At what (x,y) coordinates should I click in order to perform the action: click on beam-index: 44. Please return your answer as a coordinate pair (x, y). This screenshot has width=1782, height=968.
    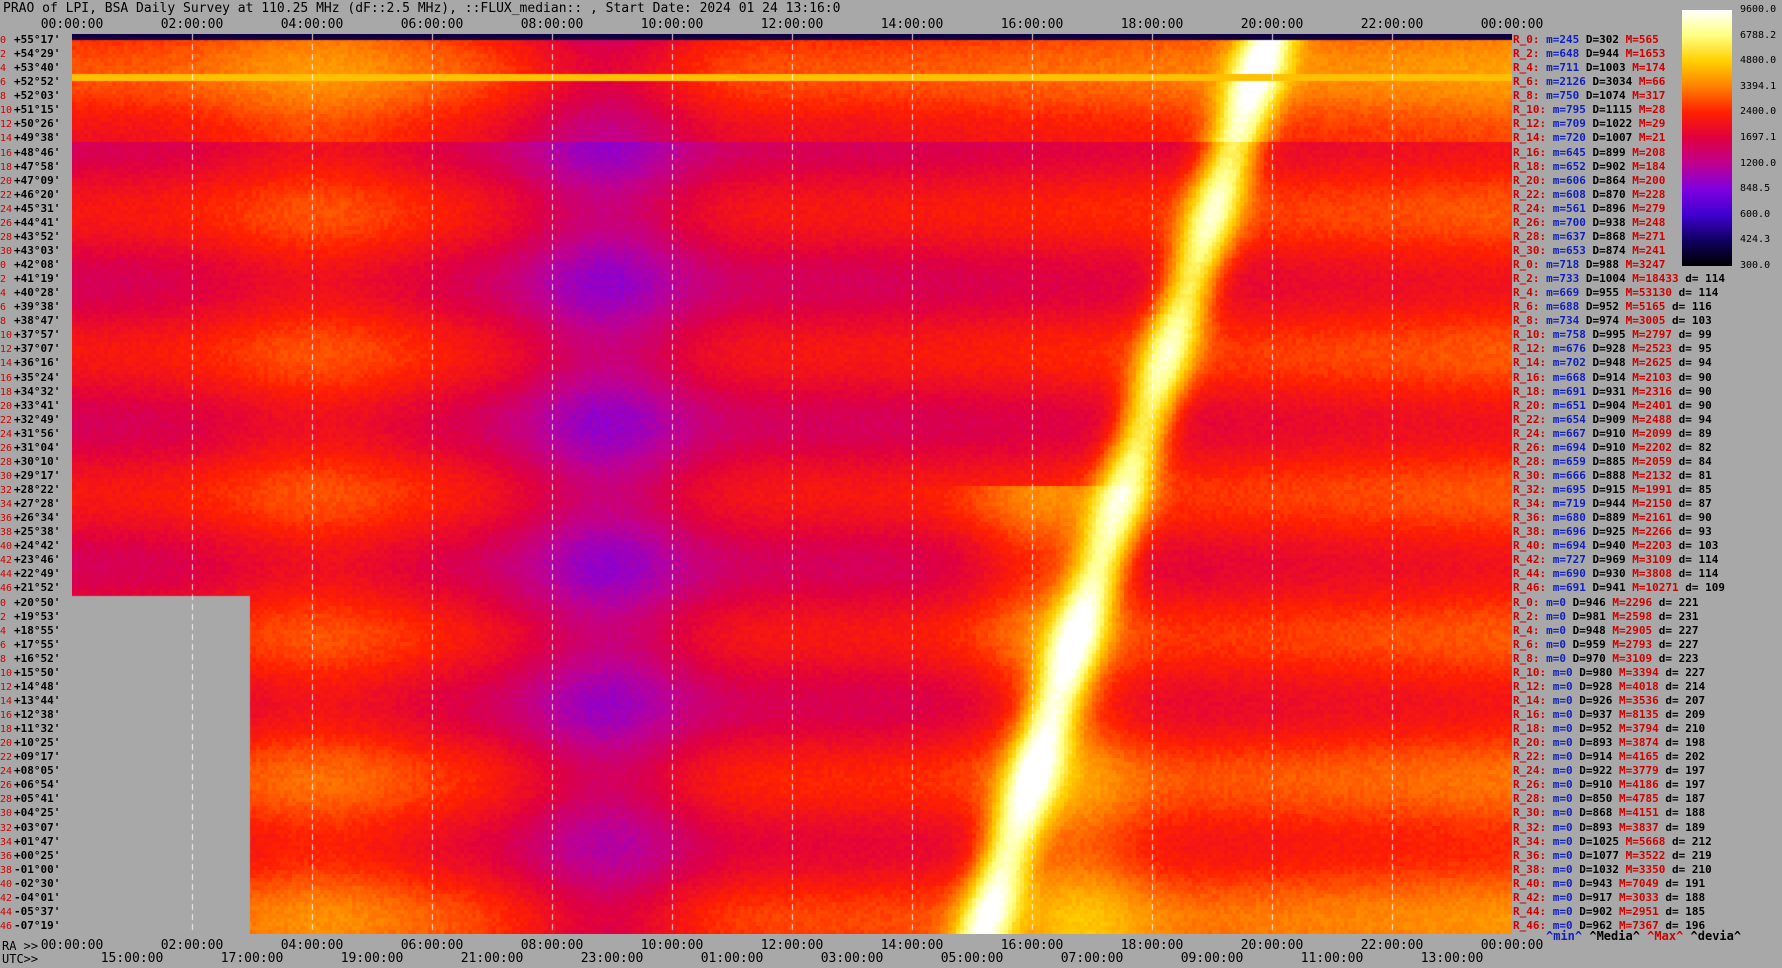
    Looking at the image, I should click on (7, 575).